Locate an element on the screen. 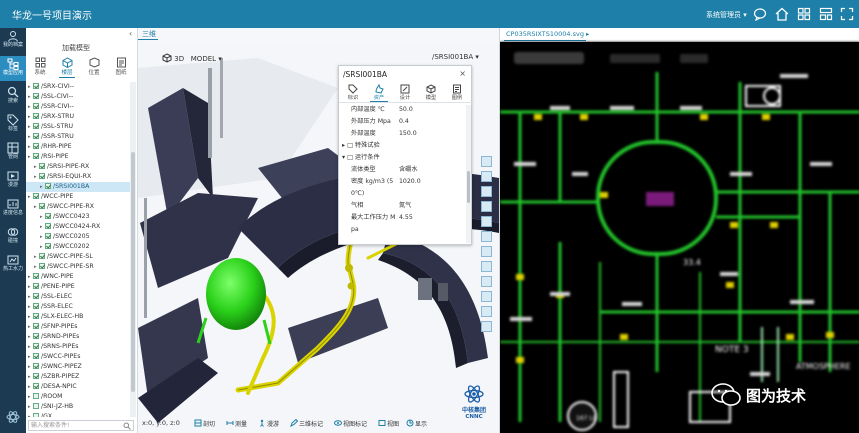  tree-row: ▸/SFNP-PIPEs is located at coordinates (78, 327).